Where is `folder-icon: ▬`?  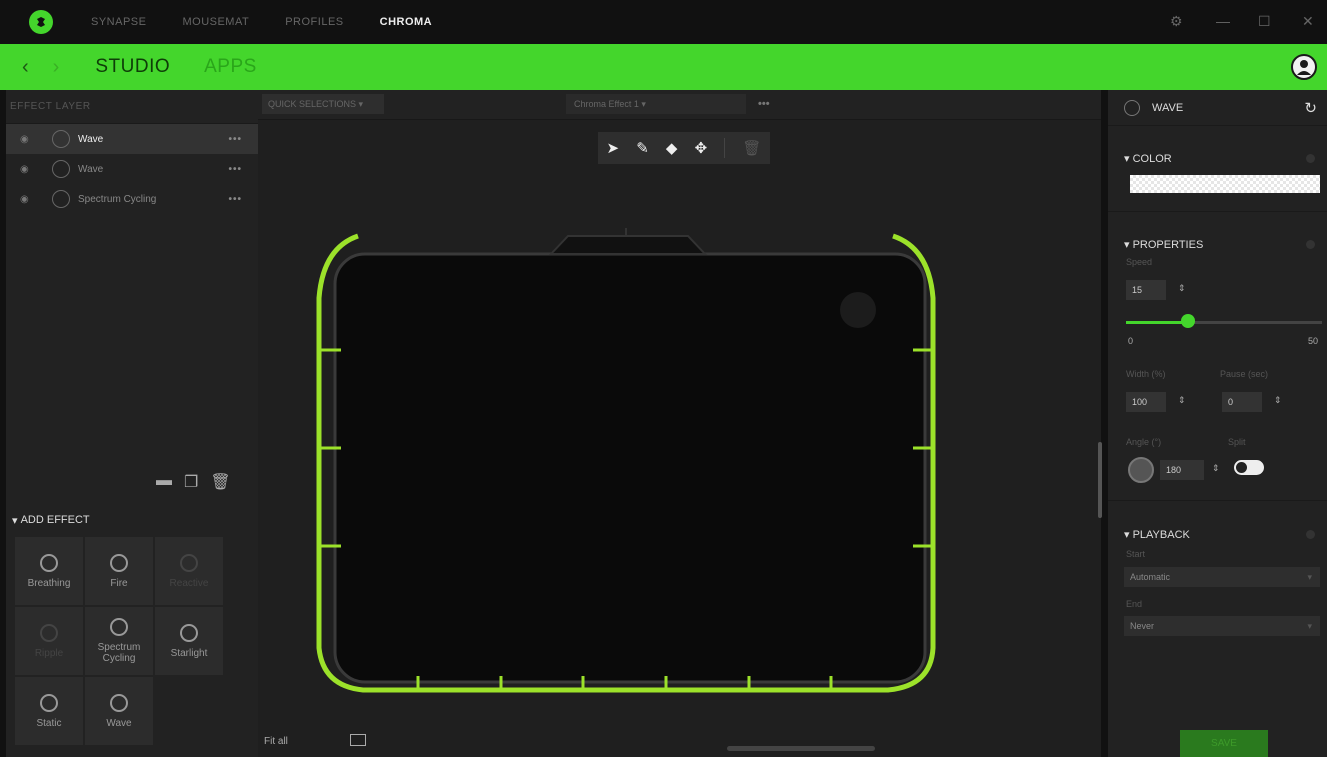
folder-icon: ▬ is located at coordinates (164, 482).